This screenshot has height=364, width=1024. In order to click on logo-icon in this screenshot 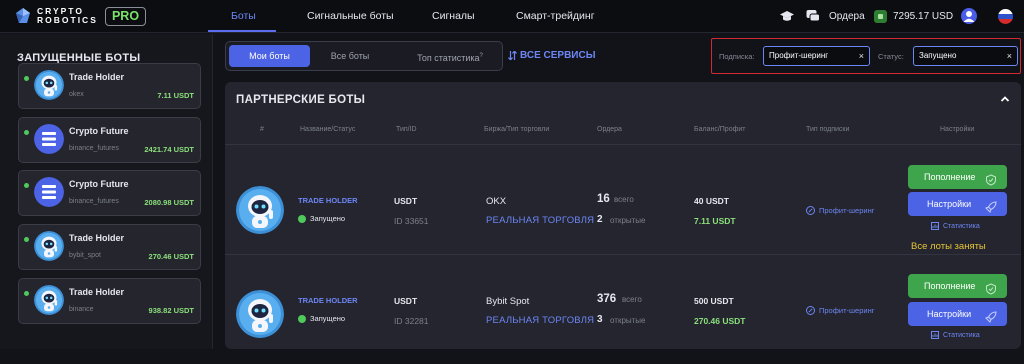, I will do `click(23, 15)`.